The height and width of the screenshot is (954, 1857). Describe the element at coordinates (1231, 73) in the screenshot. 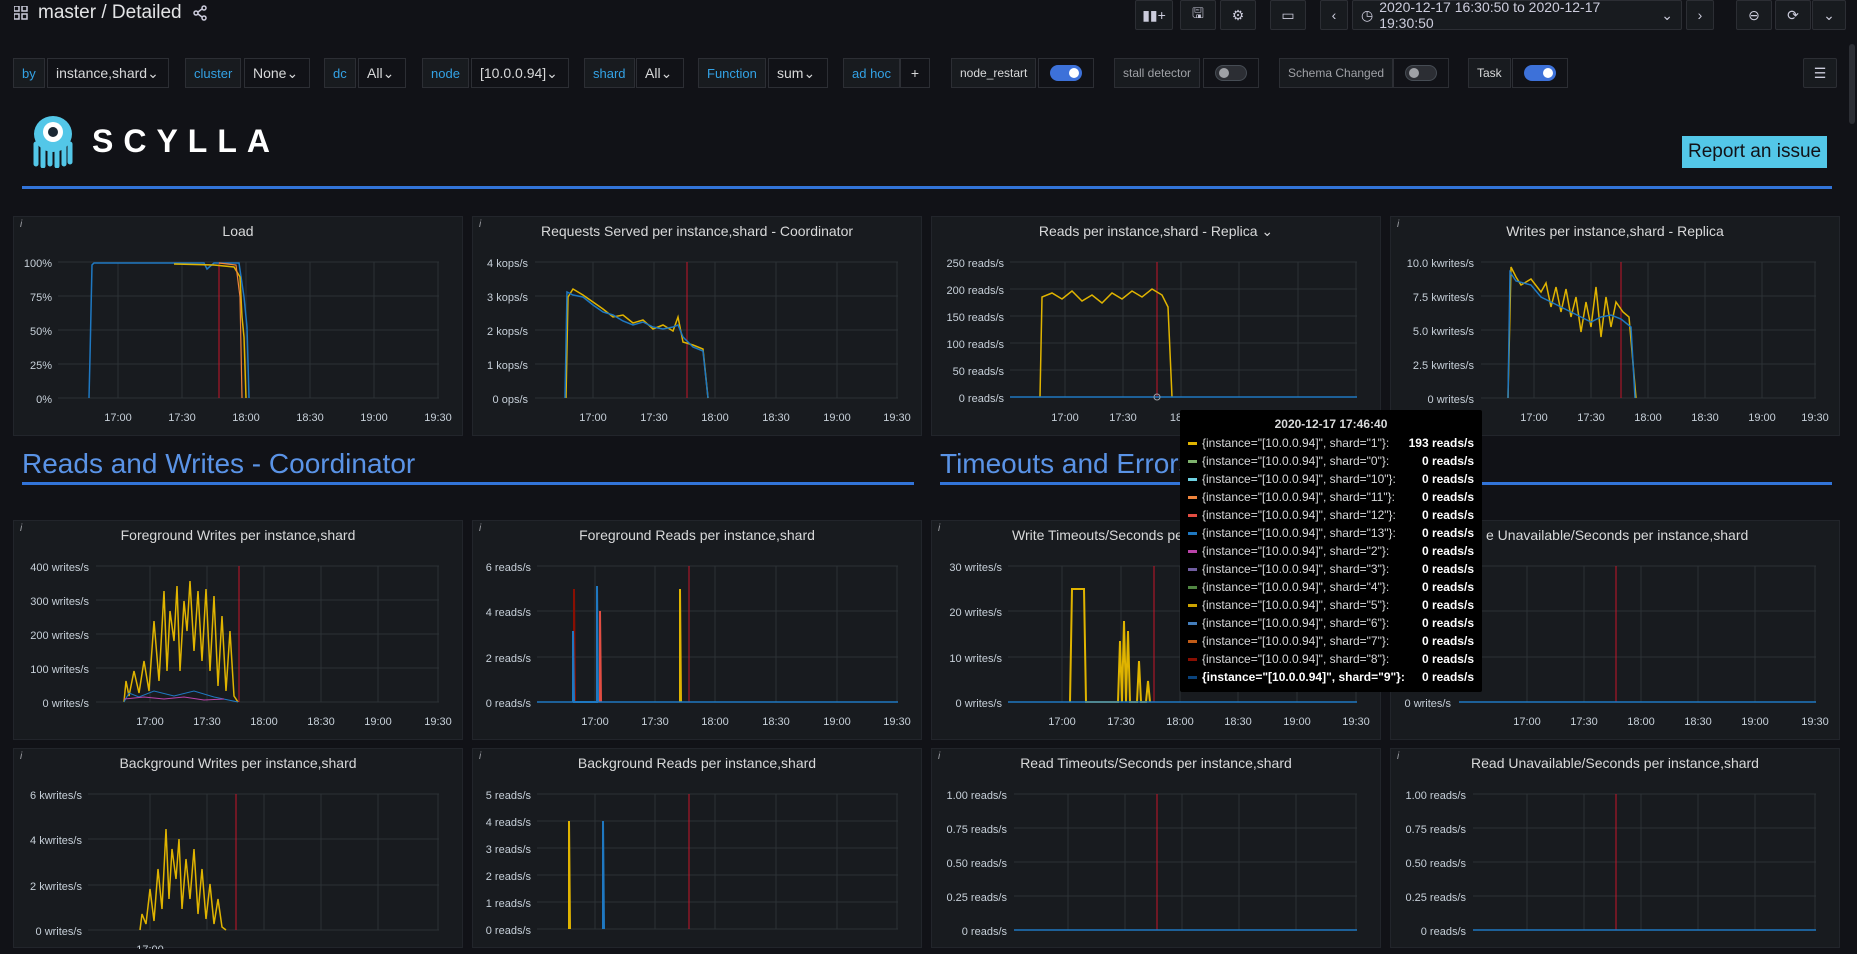

I see `stall-detector-toggle` at that location.